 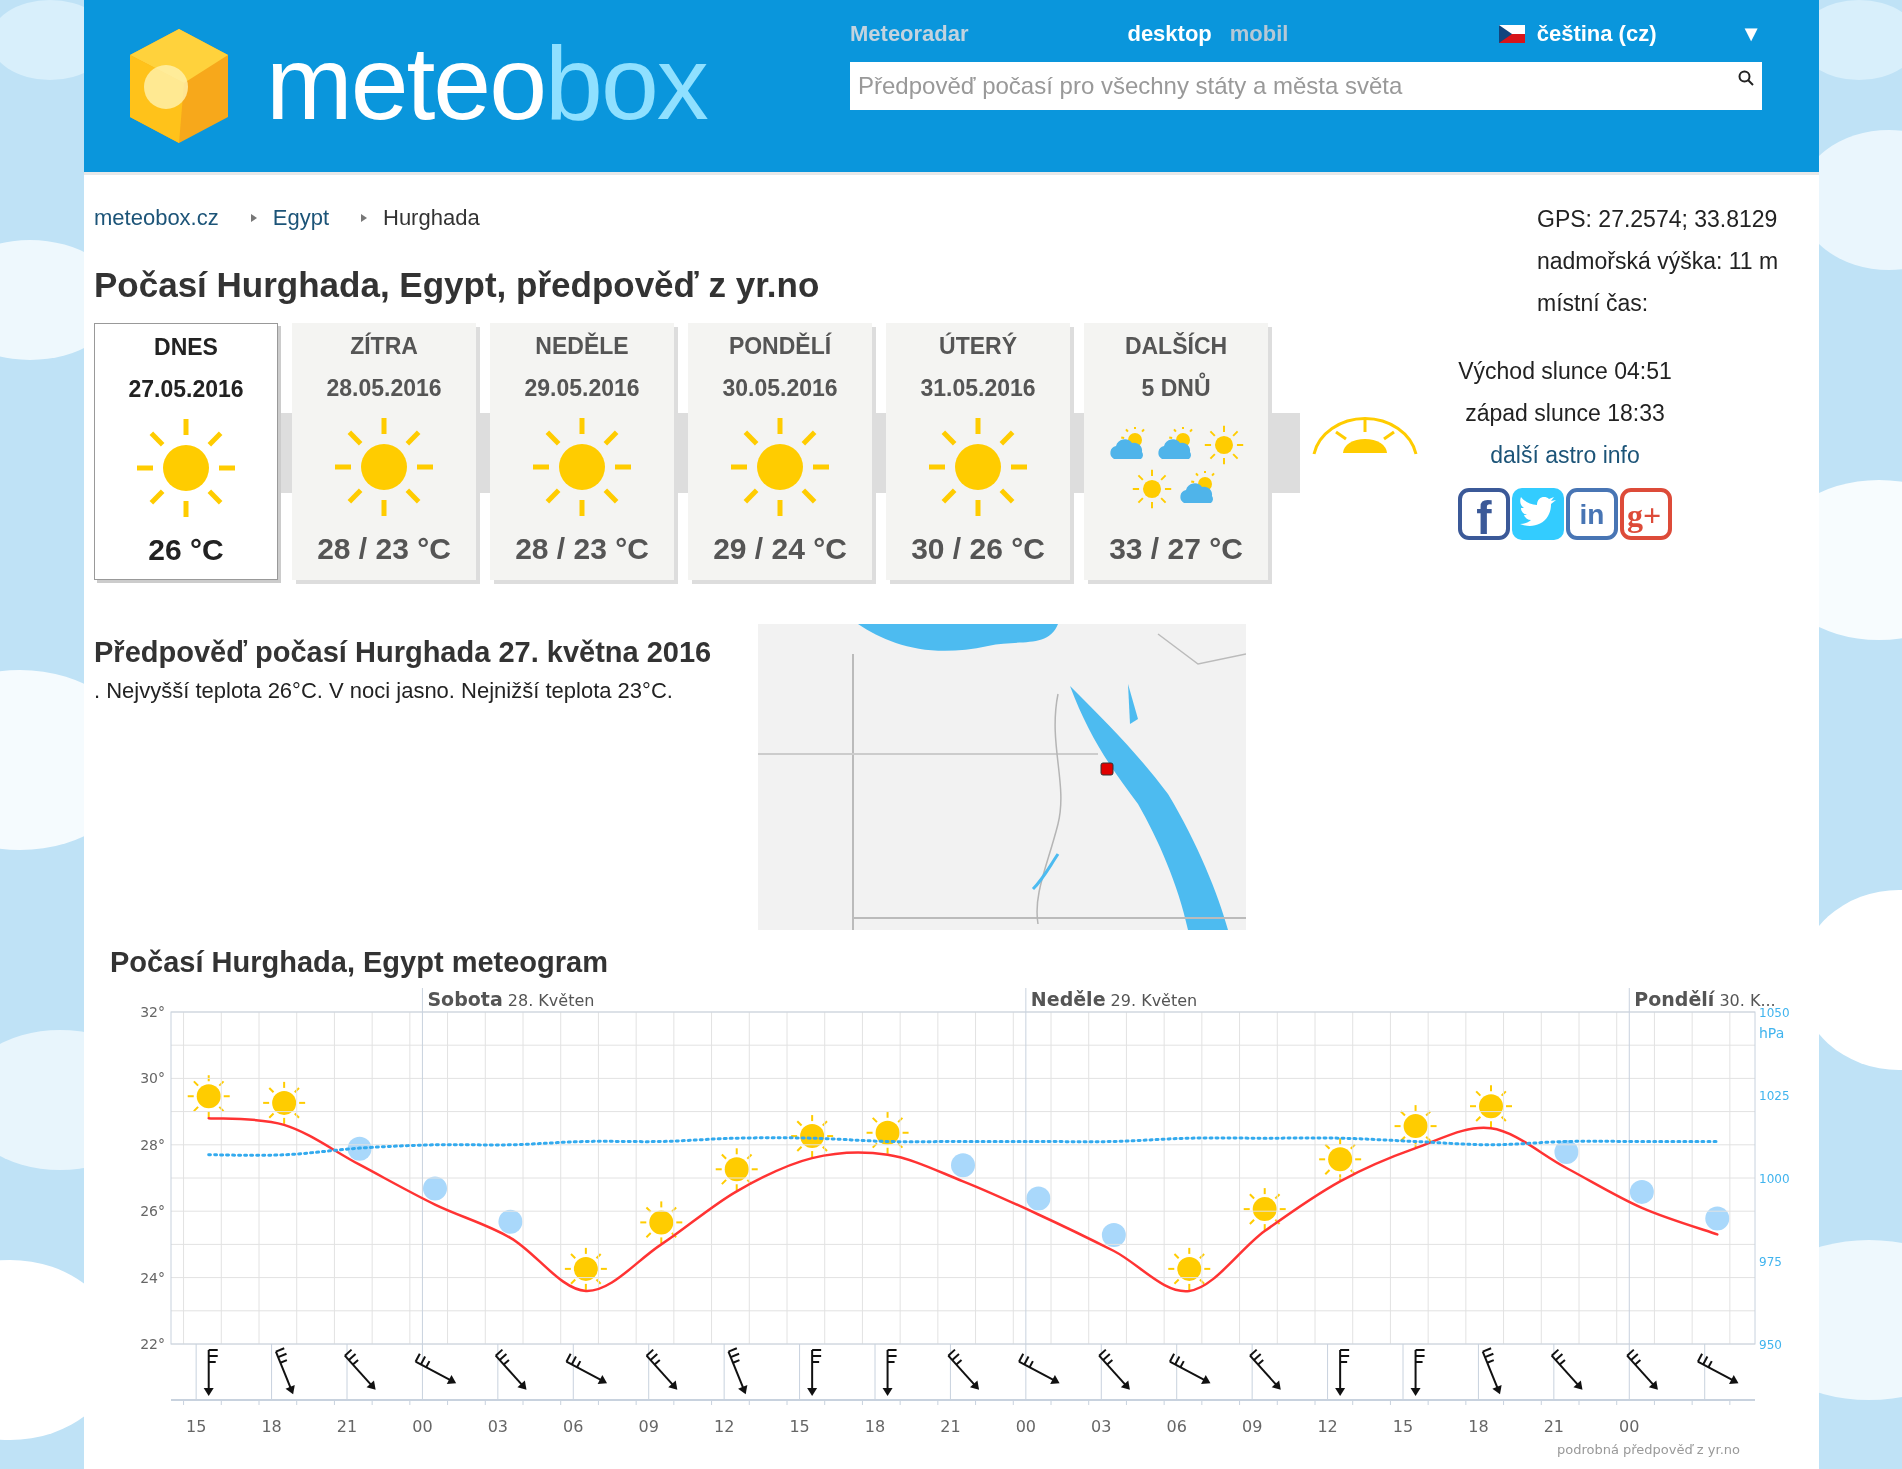 What do you see at coordinates (152, 1277) in the screenshot?
I see `axis-label: 24°` at bounding box center [152, 1277].